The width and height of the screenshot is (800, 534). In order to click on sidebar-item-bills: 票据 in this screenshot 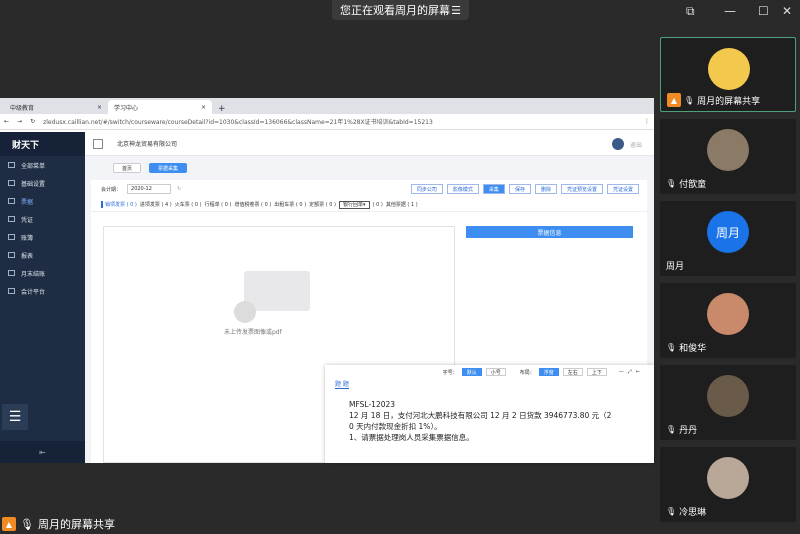, I will do `click(42, 201)`.